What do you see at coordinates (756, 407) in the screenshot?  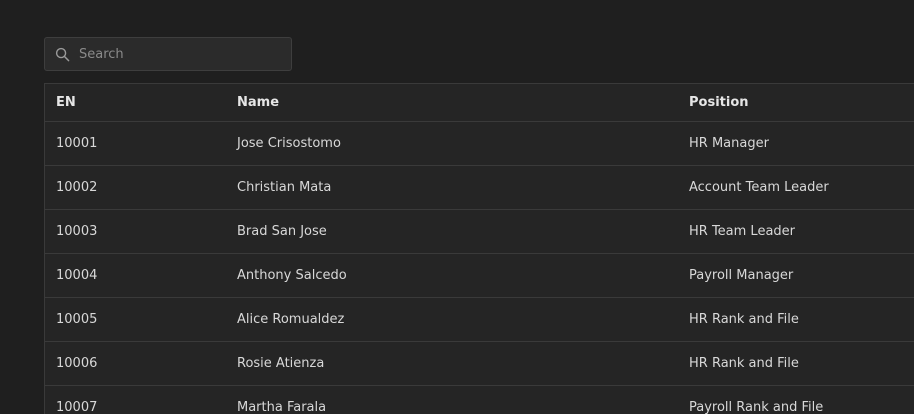 I see `cell-position: Payroll Rank and File` at bounding box center [756, 407].